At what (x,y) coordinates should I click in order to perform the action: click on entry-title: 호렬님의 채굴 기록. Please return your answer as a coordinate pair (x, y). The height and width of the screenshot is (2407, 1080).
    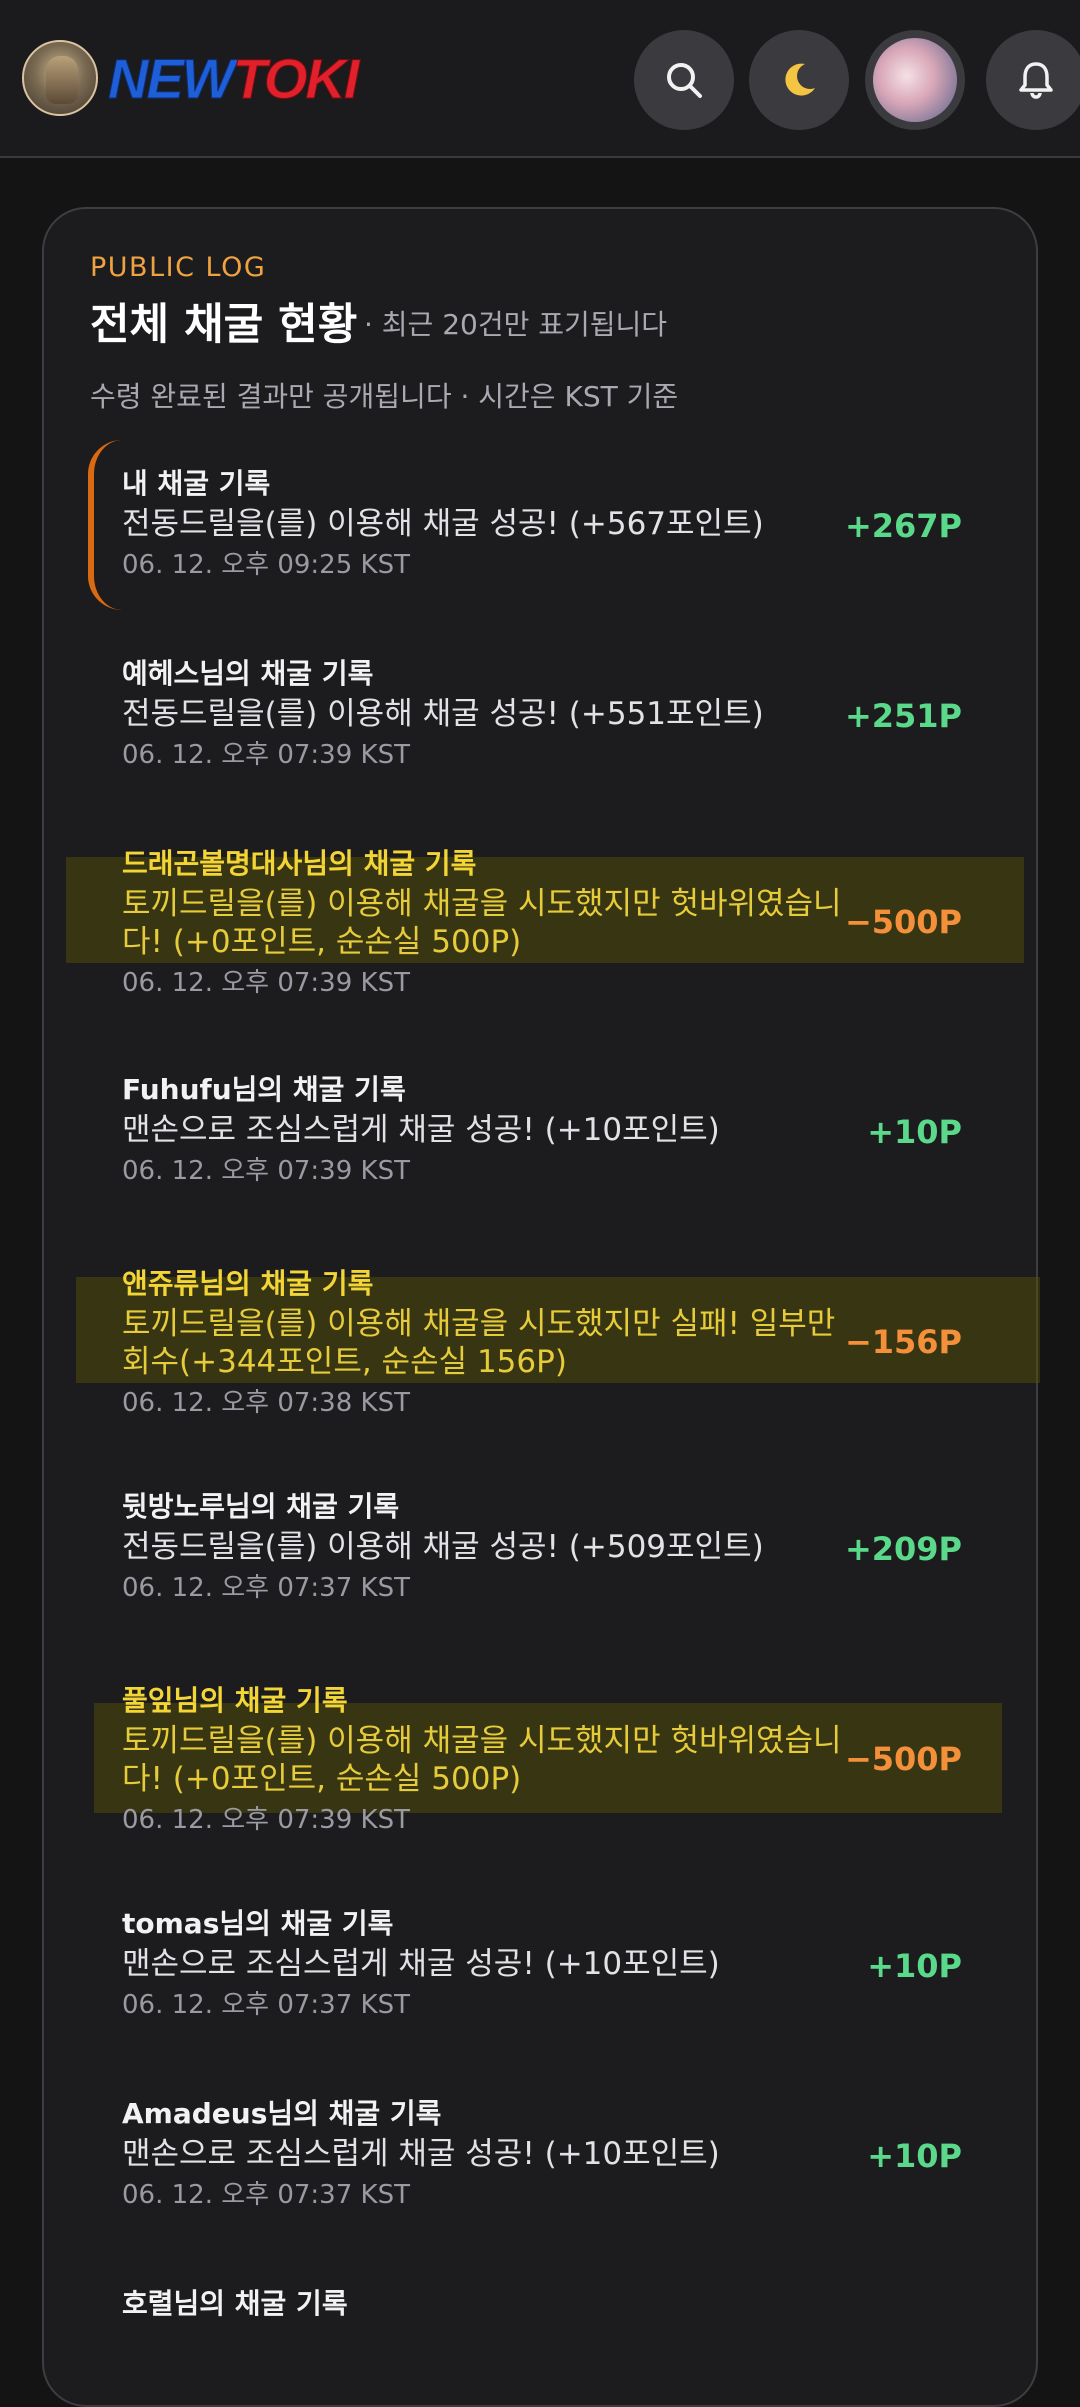
    Looking at the image, I should click on (235, 2303).